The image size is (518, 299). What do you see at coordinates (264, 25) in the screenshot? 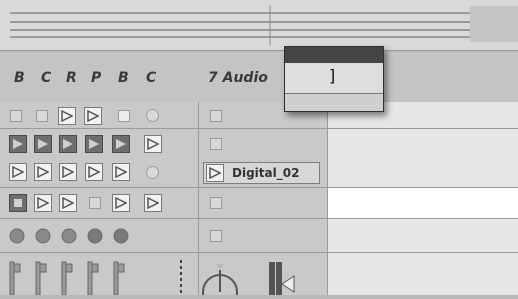
I see `overview-lanes` at bounding box center [264, 25].